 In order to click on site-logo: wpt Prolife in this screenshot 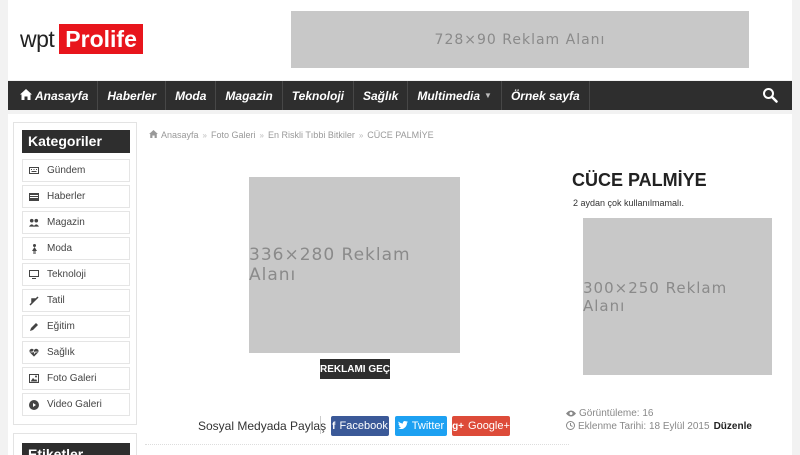, I will do `click(81, 39)`.